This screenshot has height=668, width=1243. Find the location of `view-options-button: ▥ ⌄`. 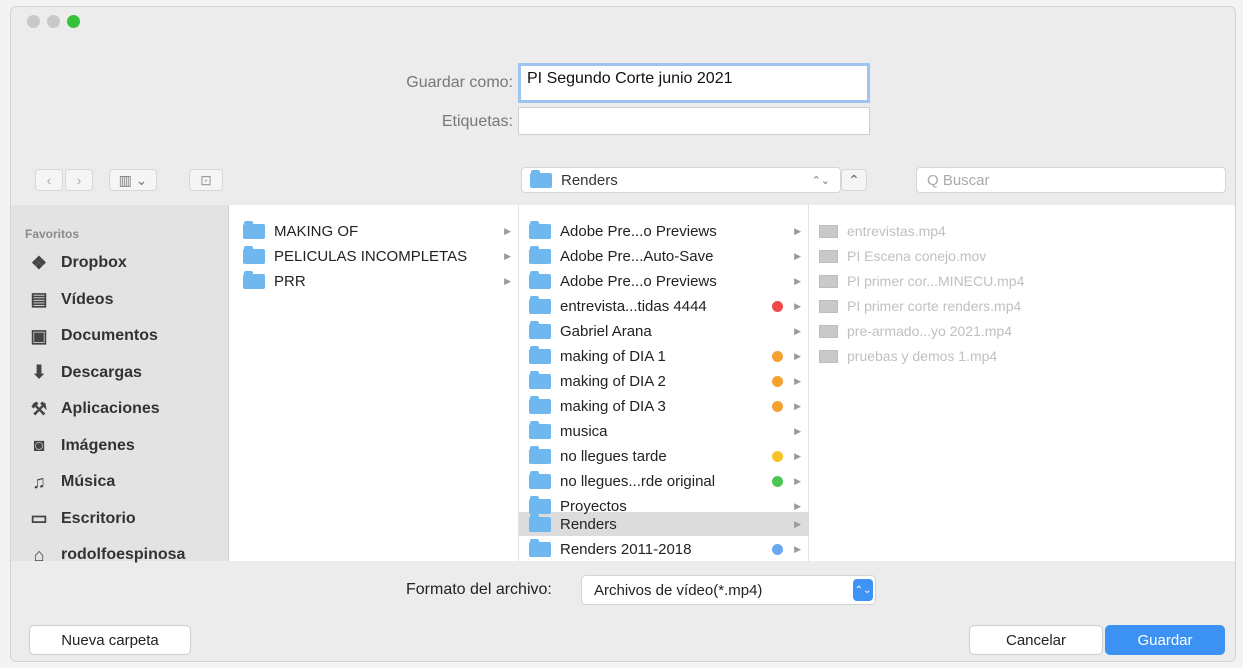

view-options-button: ▥ ⌄ is located at coordinates (133, 180).